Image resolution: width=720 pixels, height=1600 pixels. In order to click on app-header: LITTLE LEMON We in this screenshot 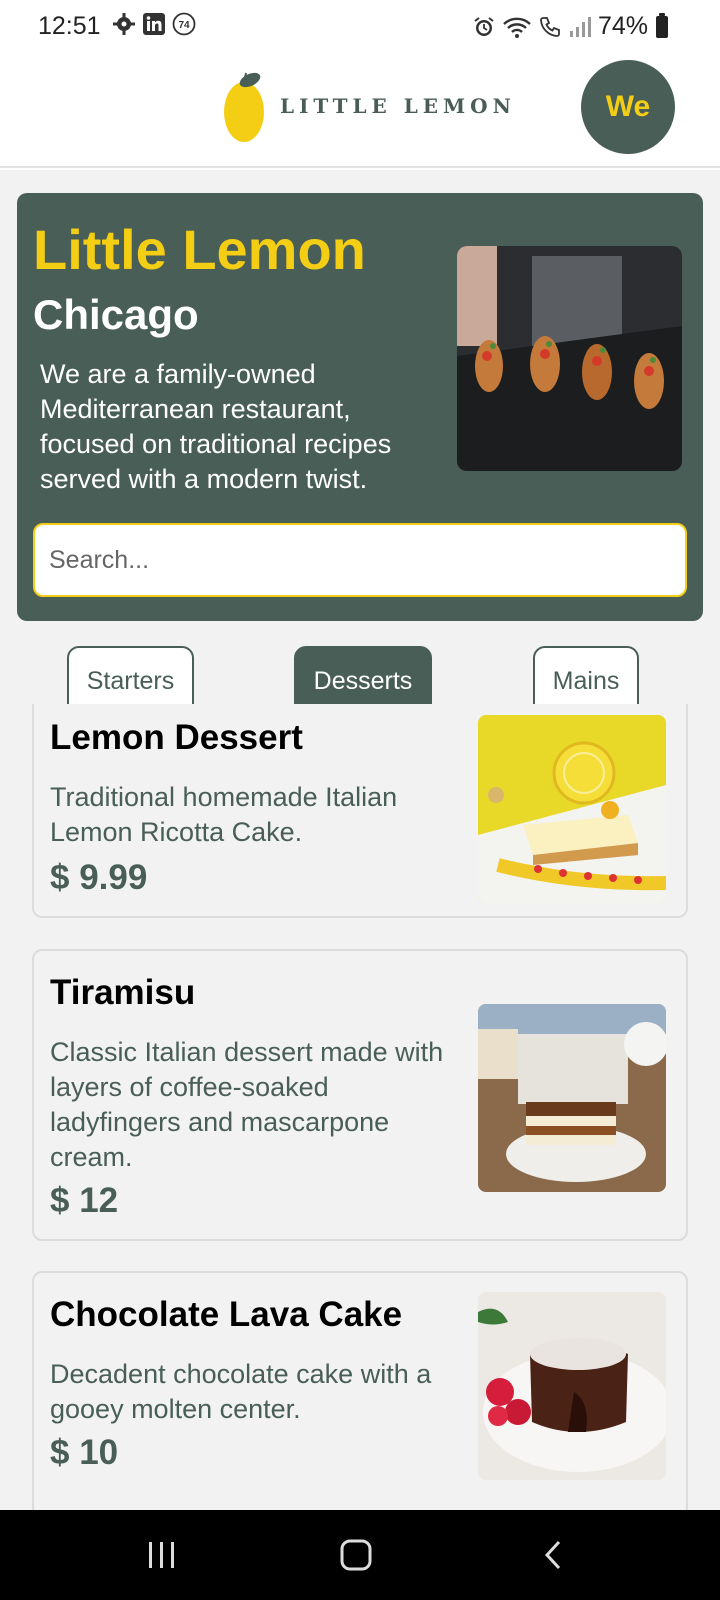, I will do `click(360, 110)`.